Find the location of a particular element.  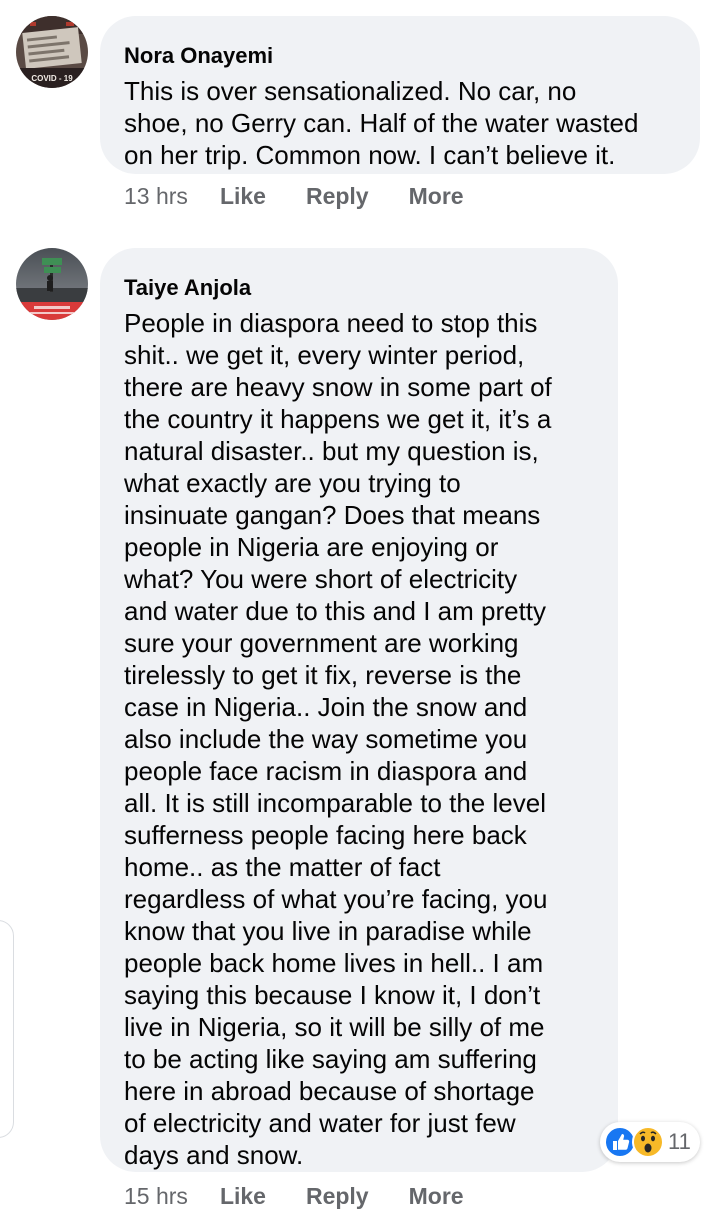

comment-timestamp: 15 hrs is located at coordinates (156, 1196).